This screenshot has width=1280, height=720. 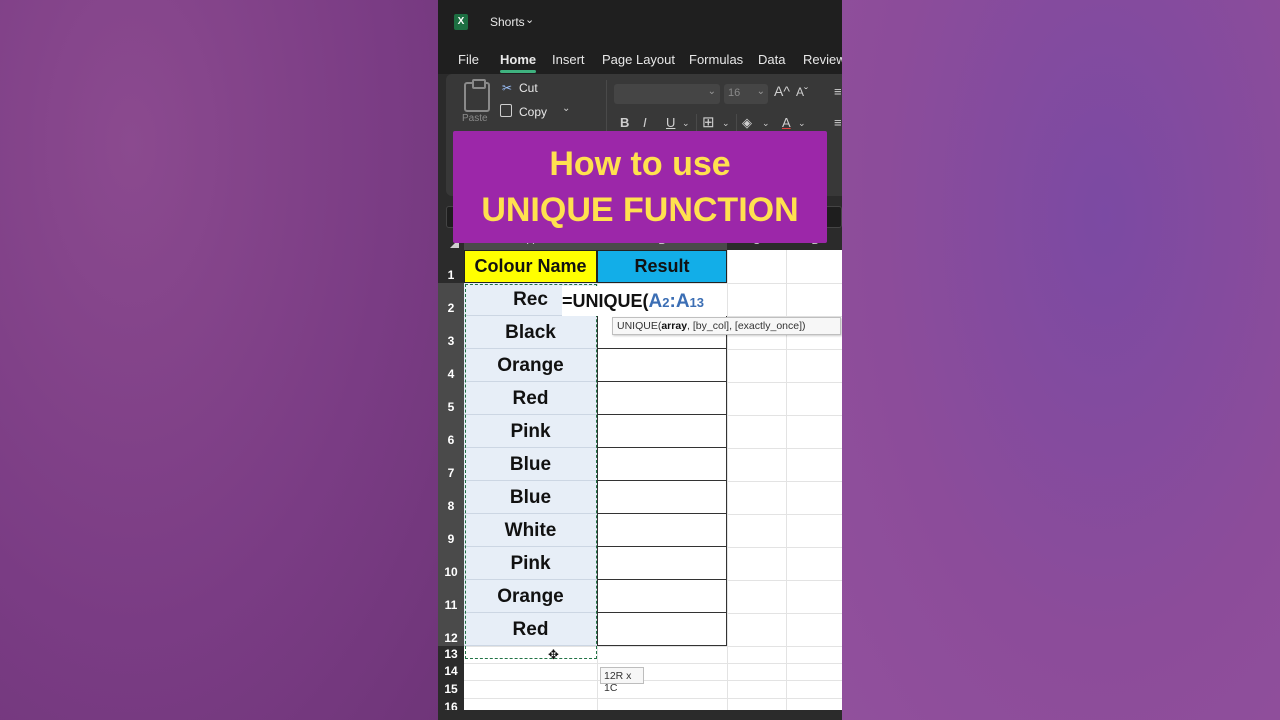 I want to click on sheet-tabs-bar, so click(x=640, y=715).